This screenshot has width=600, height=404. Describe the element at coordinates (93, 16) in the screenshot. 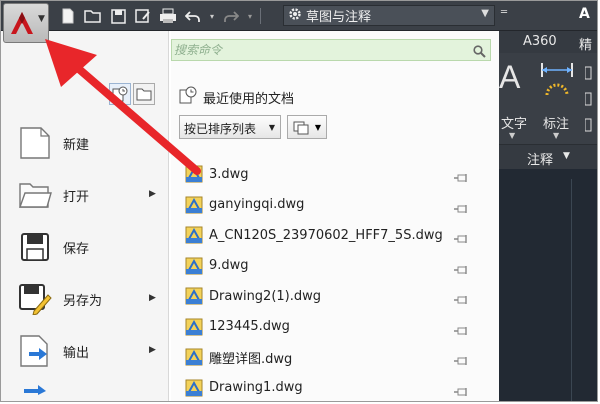

I see `open-icon` at that location.